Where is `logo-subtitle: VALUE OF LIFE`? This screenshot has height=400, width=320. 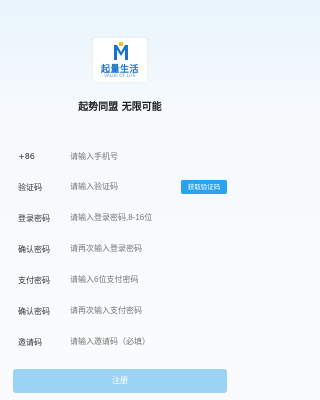 logo-subtitle: VALUE OF LIFE is located at coordinates (120, 75).